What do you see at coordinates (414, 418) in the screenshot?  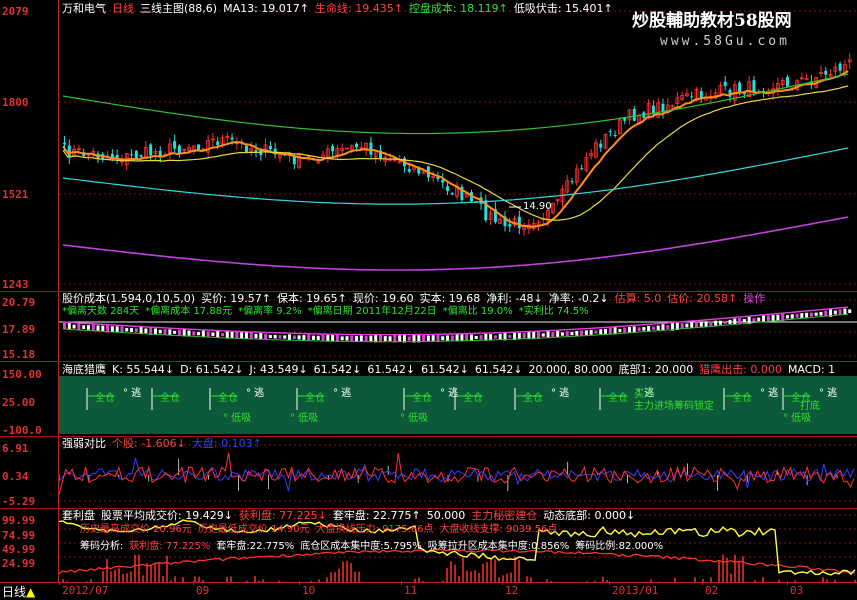 I see `low-buy-signal: ° 低吸` at bounding box center [414, 418].